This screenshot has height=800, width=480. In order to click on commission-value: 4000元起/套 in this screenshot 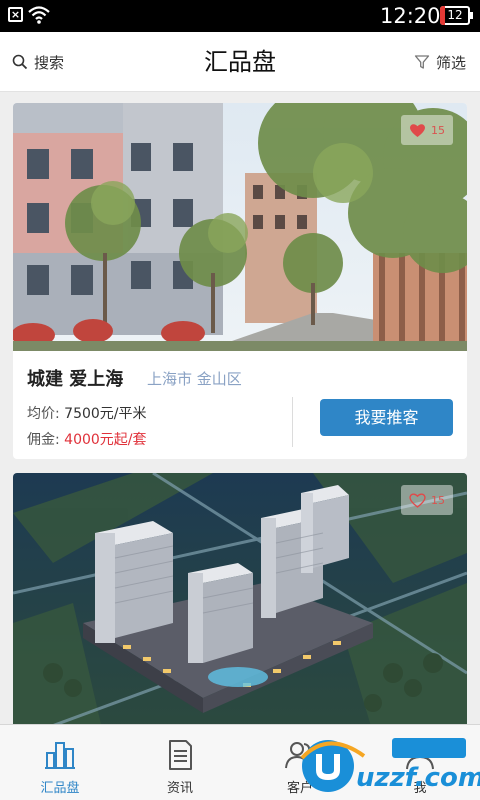, I will do `click(105, 440)`.